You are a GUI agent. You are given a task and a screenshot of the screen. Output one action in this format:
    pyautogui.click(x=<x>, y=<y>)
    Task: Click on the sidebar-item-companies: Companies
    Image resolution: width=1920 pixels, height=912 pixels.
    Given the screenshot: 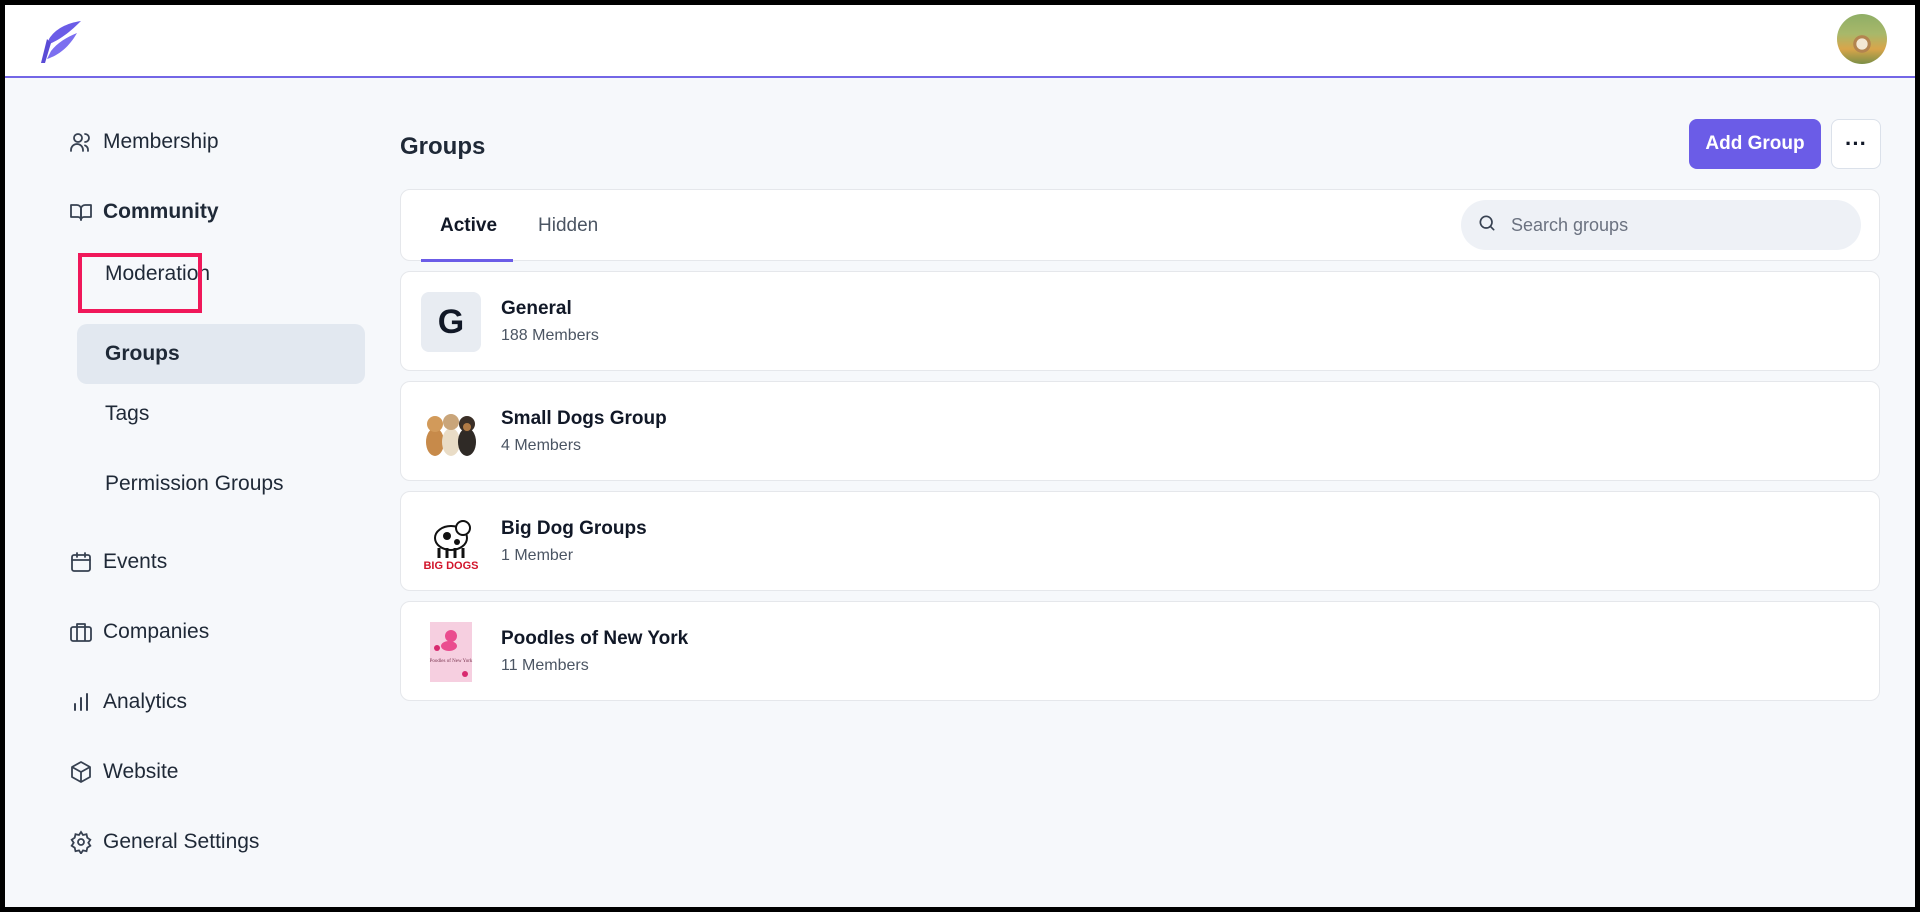 What is the action you would take?
    pyautogui.click(x=139, y=632)
    